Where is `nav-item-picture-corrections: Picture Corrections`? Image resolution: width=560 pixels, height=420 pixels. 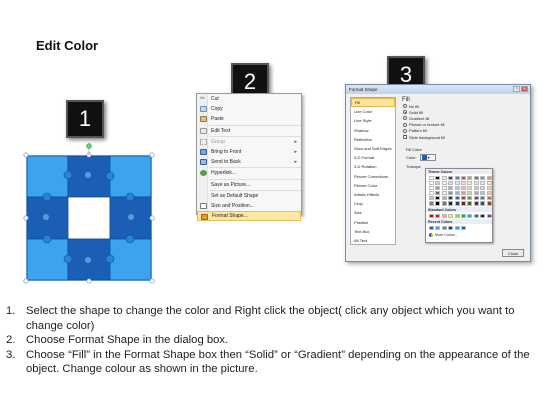
nav-item-picture-corrections: Picture Corrections is located at coordinates (373, 176).